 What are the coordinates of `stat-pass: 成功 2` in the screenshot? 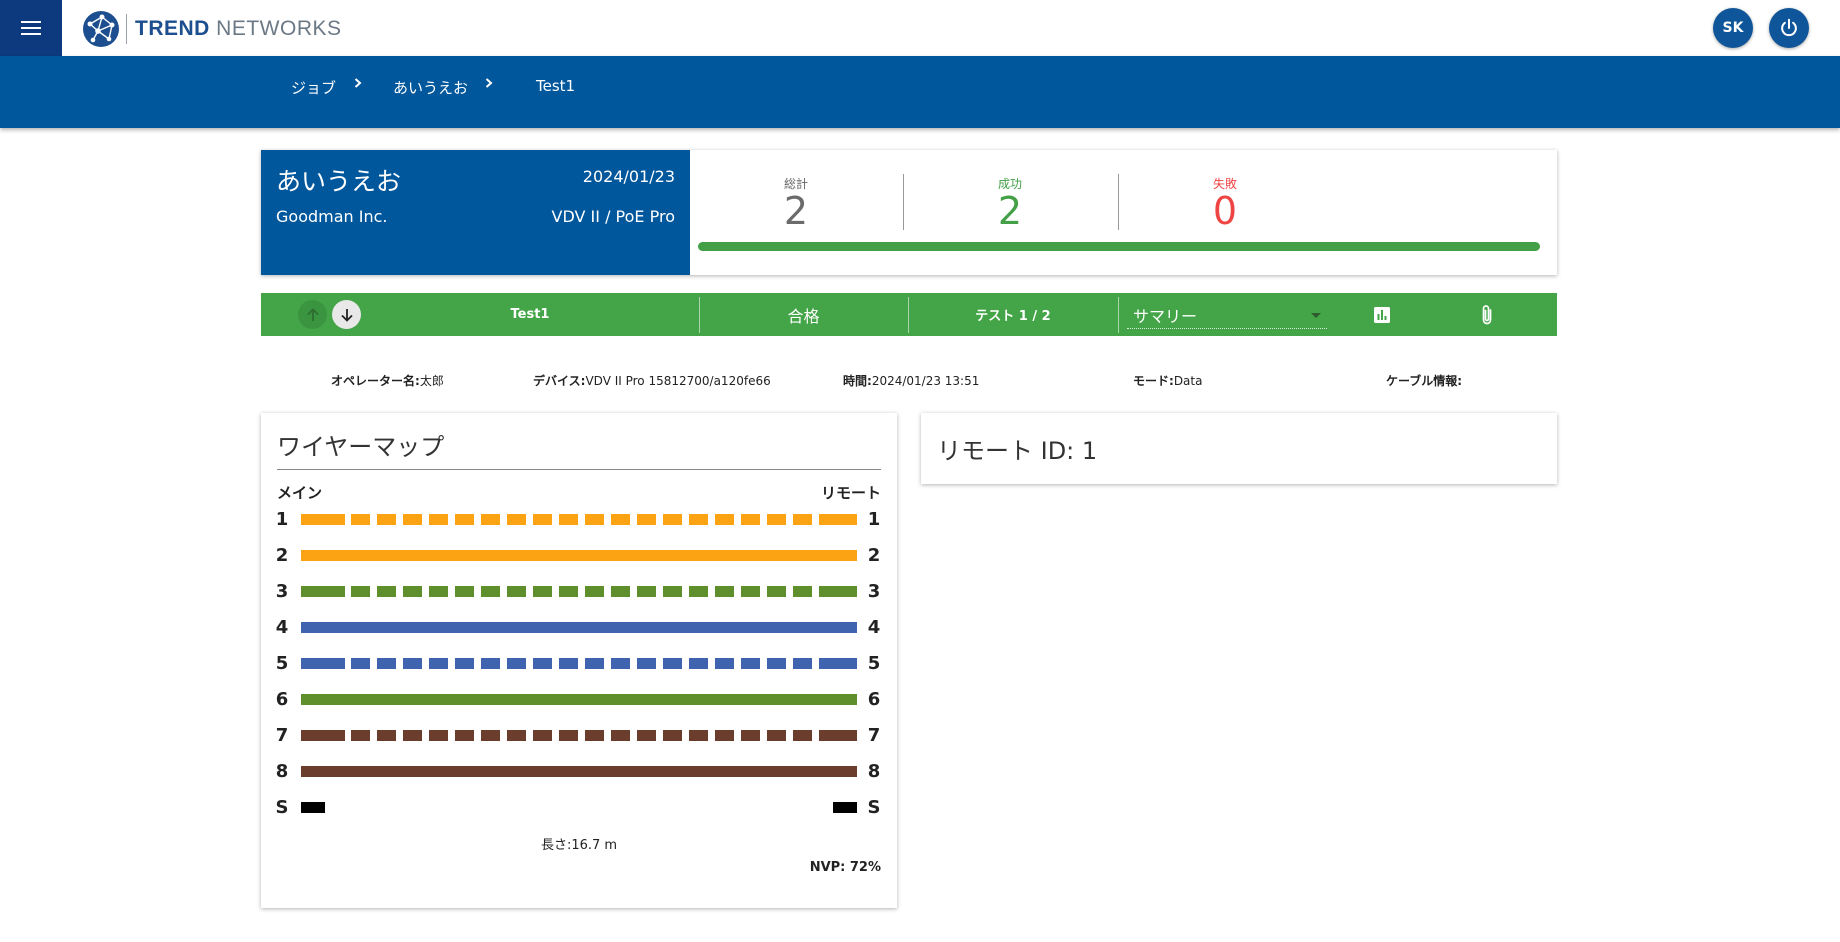 It's located at (1010, 202).